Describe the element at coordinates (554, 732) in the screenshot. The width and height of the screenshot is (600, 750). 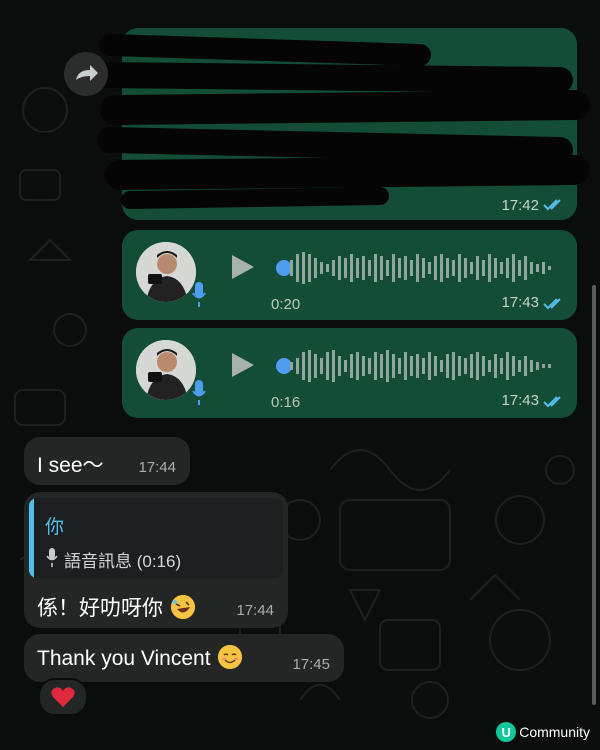
I see `community-logo-text: Community` at that location.